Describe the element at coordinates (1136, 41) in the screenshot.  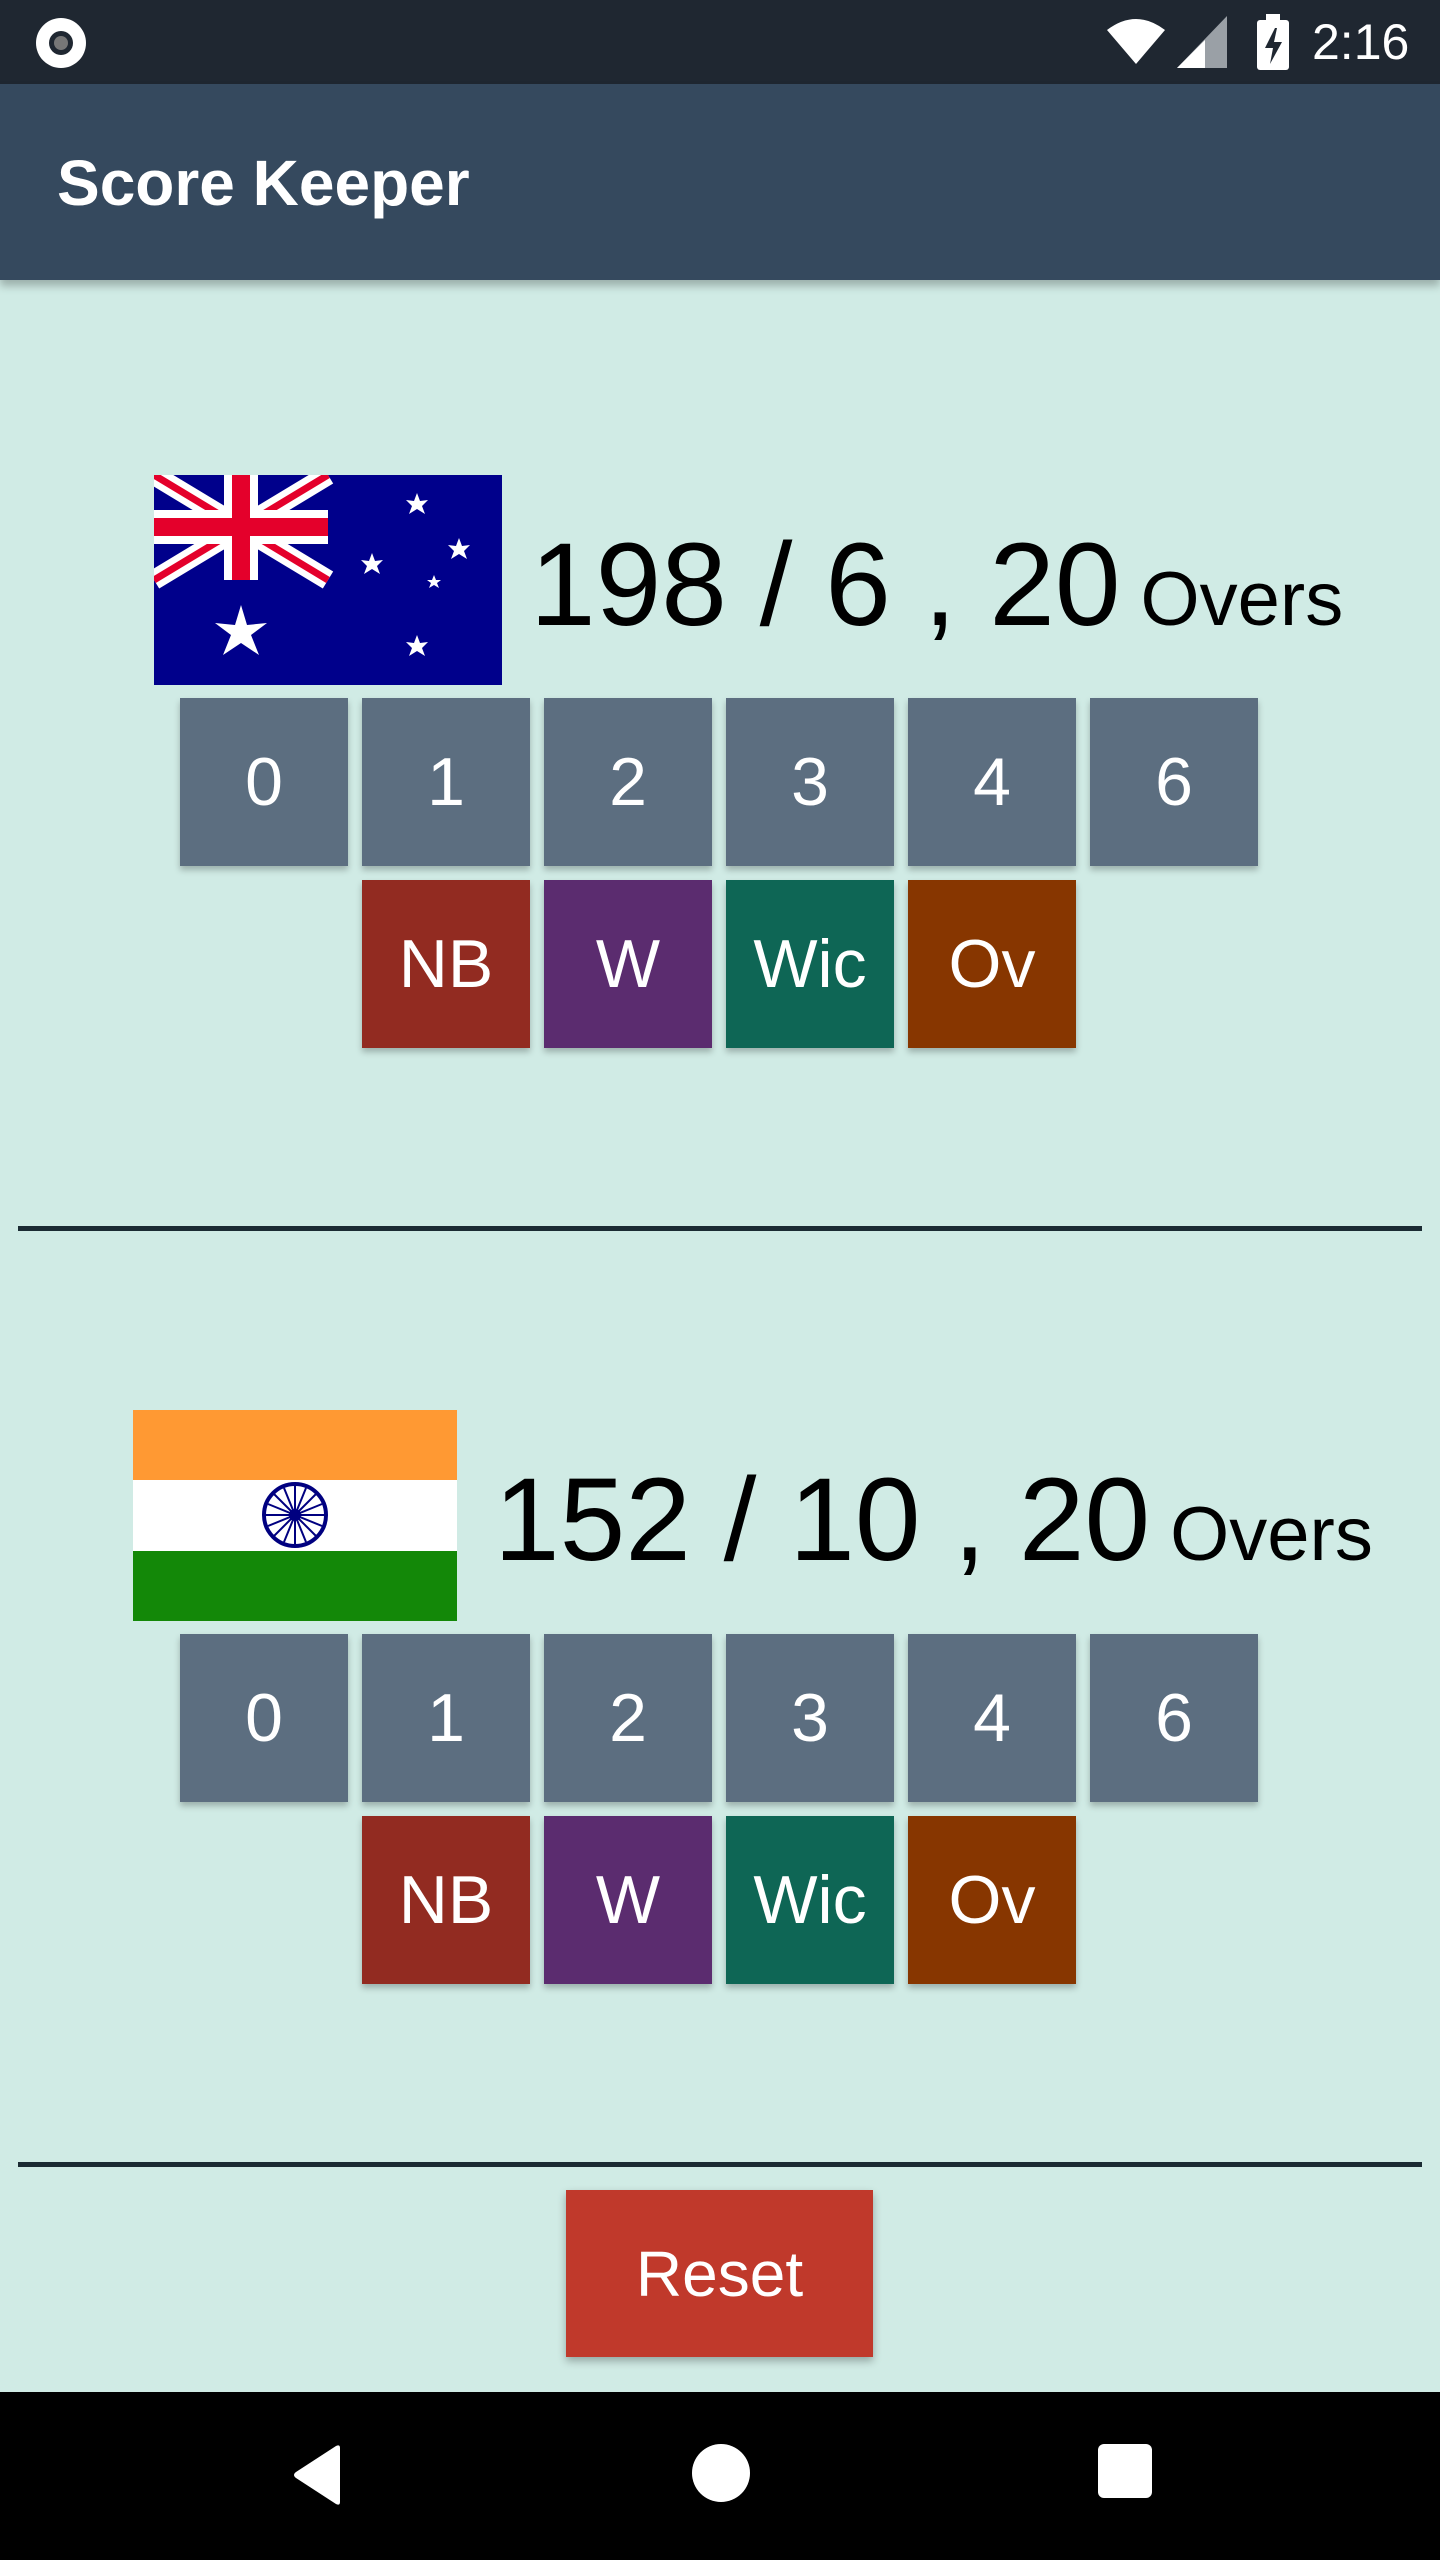
I see `wifi-icon` at that location.